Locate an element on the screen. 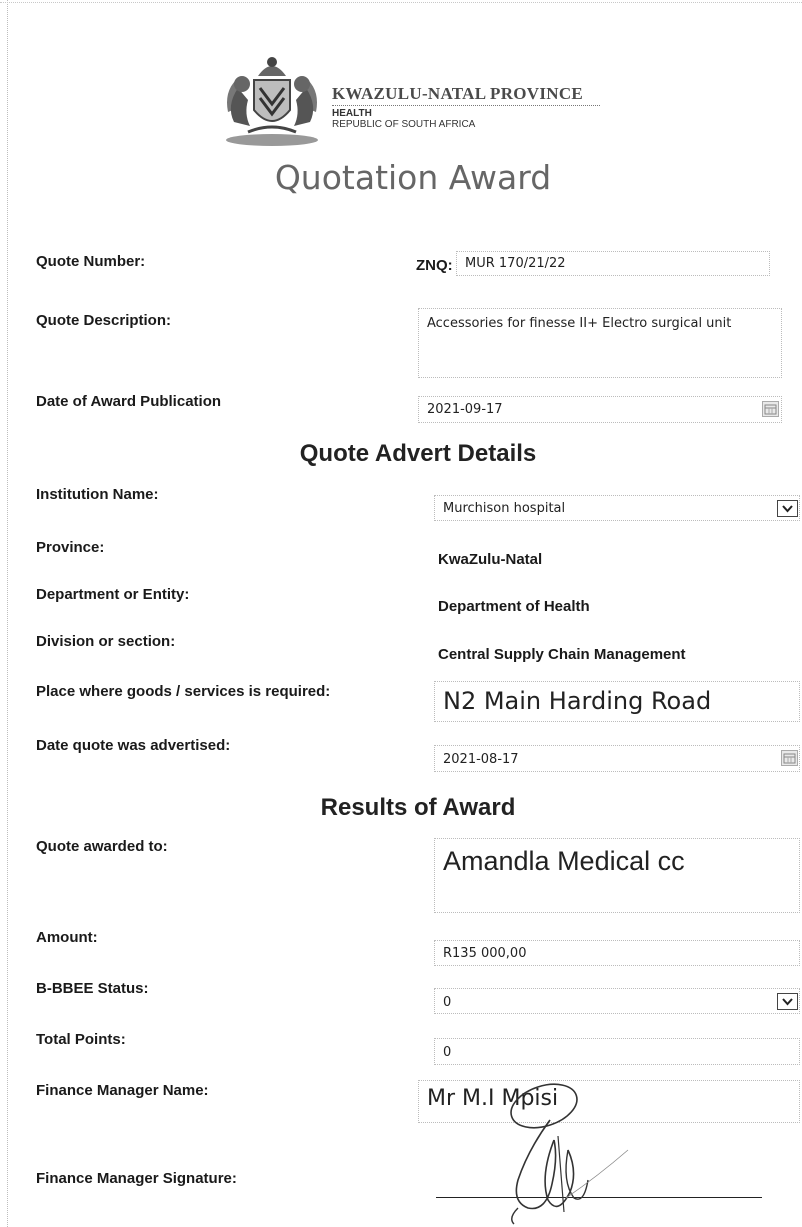 The image size is (802, 1227). coat-of-arms-logo is located at coordinates (272, 101).